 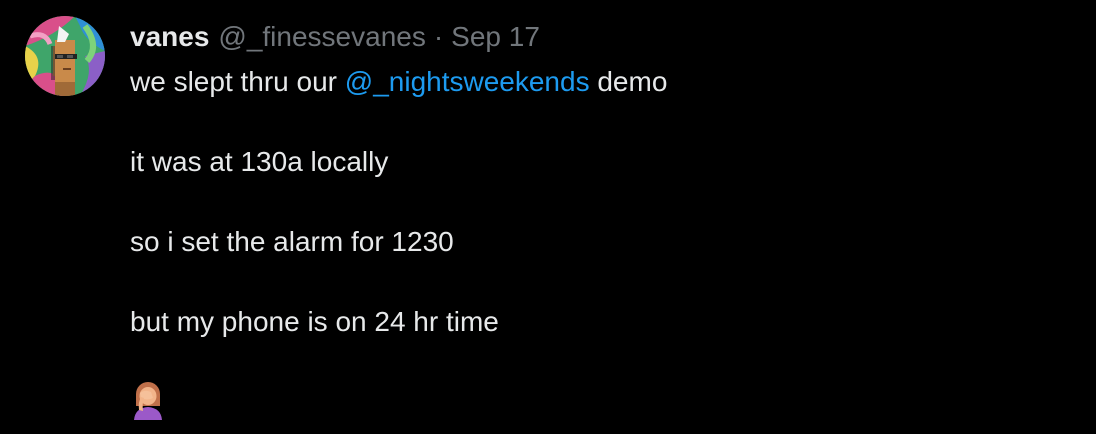 What do you see at coordinates (321, 37) in the screenshot?
I see `author-handle: @_finessevanes` at bounding box center [321, 37].